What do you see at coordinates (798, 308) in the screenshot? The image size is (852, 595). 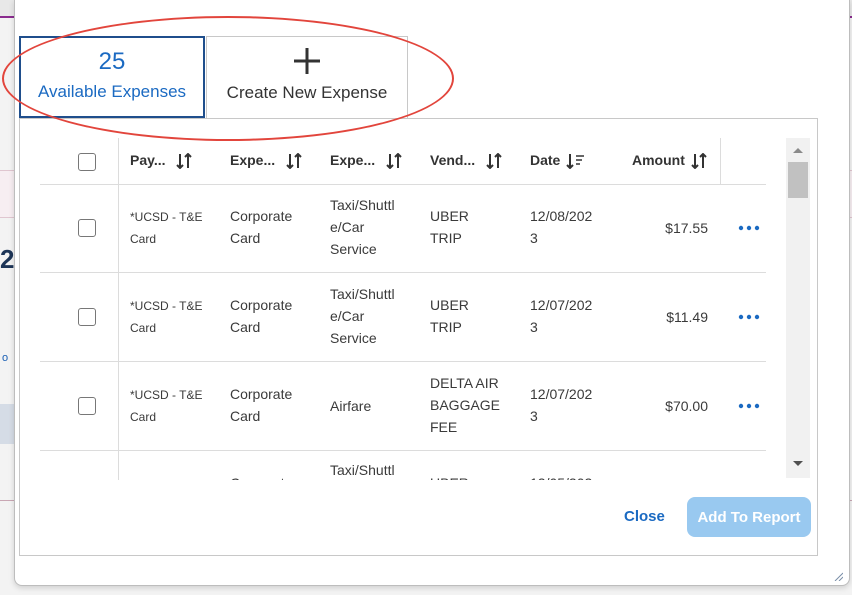 I see `table-scrollbar` at bounding box center [798, 308].